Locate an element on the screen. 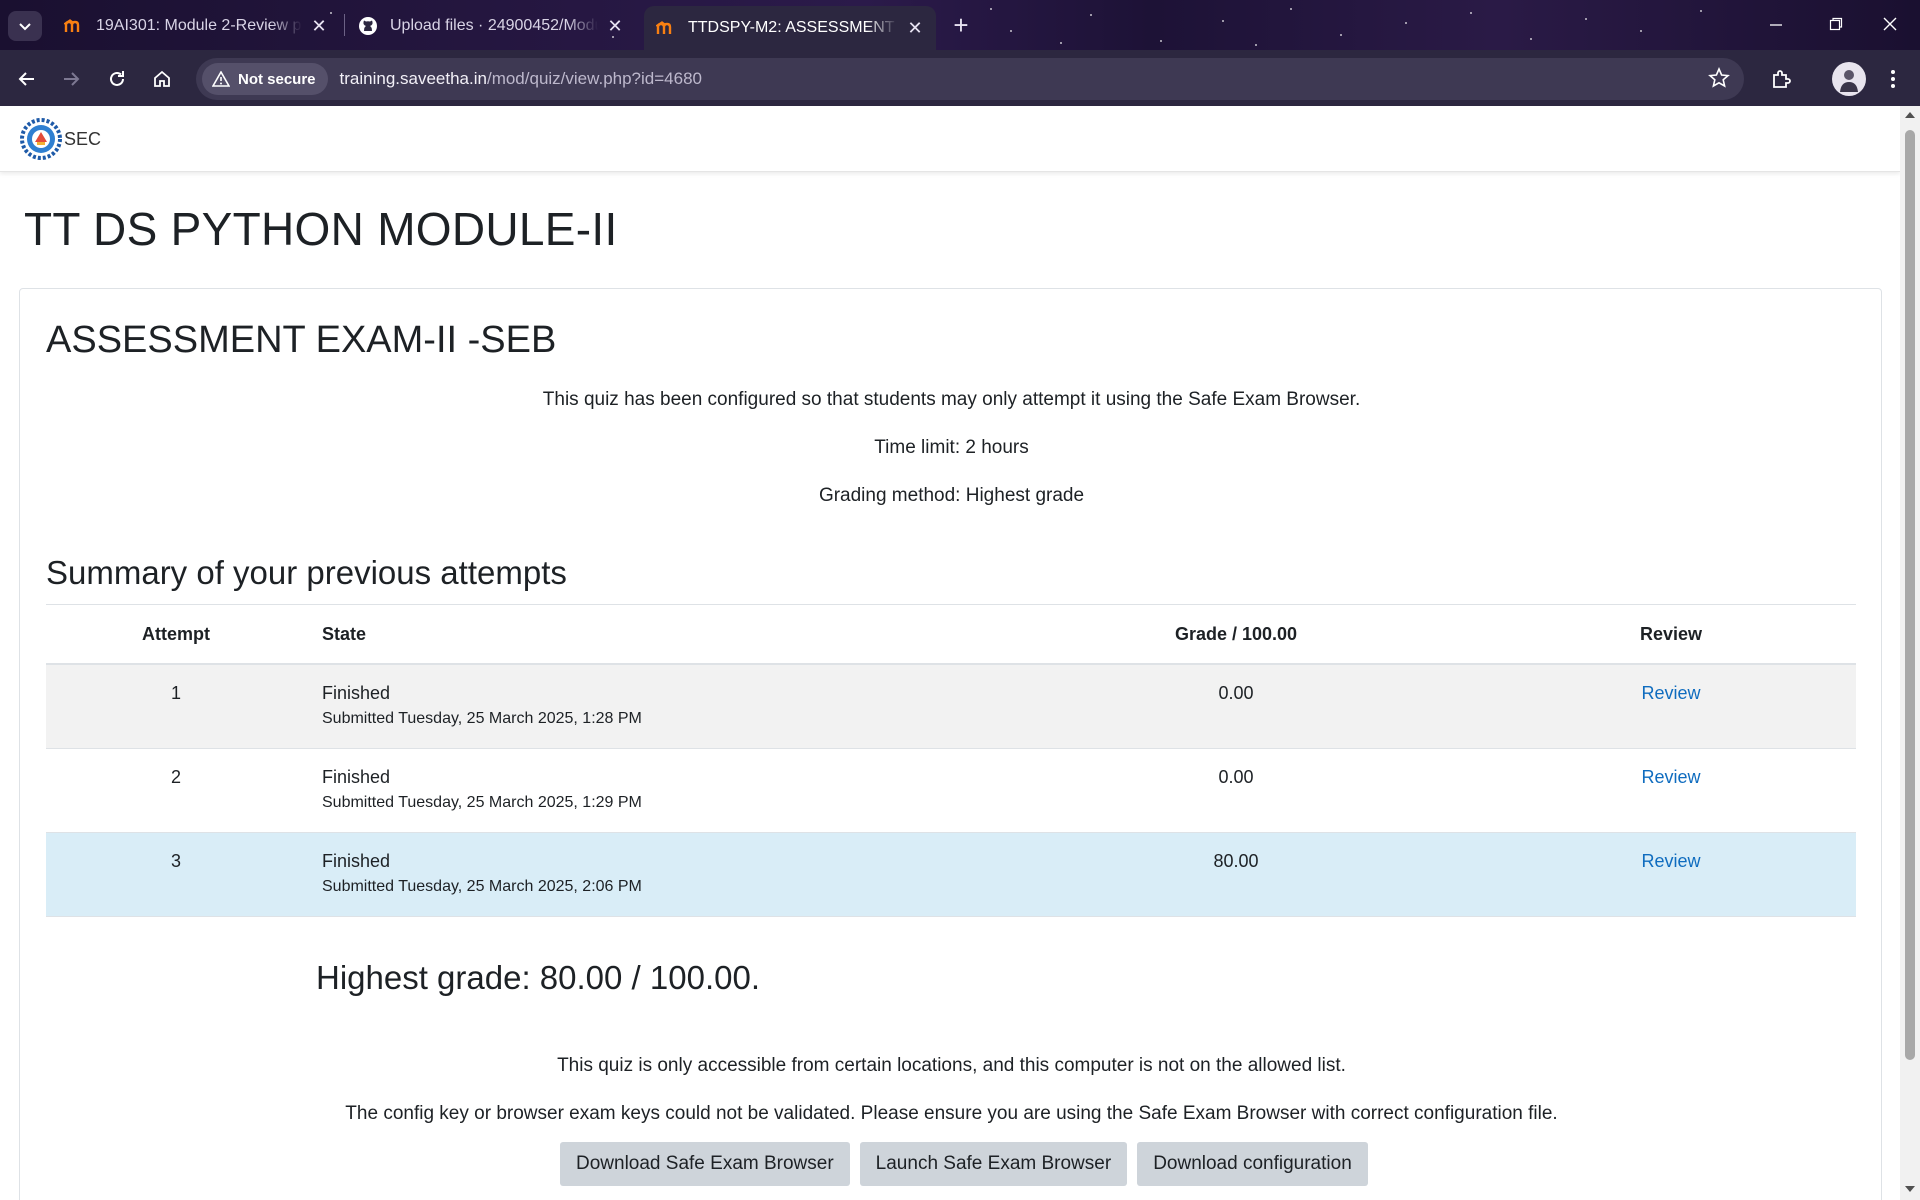  new-tab-button: + is located at coordinates (961, 26).